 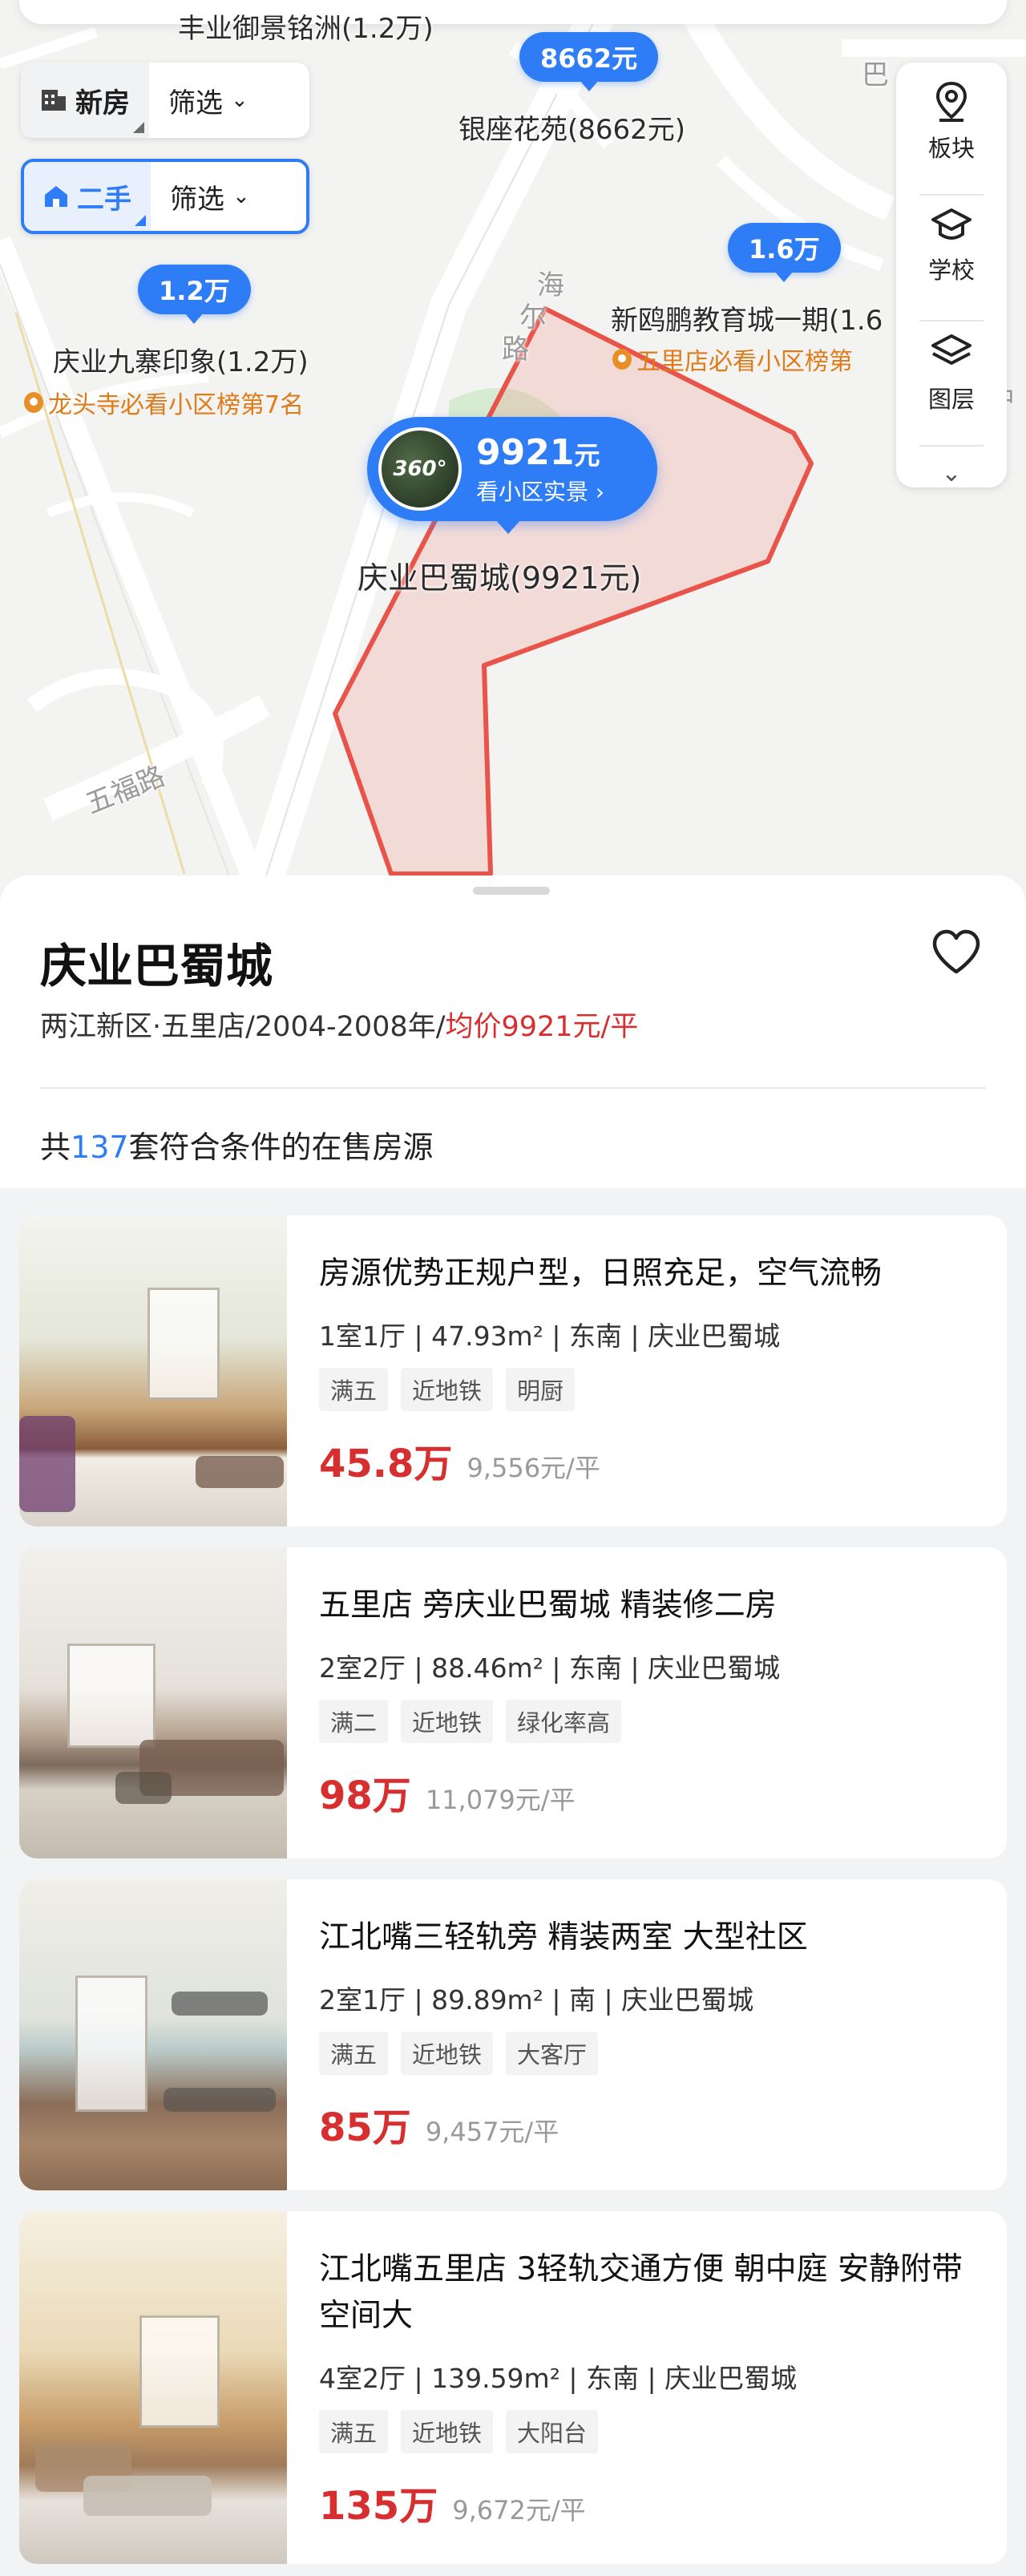 I want to click on map-label-estate: 丰业御景铭洲(1.2万), so click(x=306, y=26).